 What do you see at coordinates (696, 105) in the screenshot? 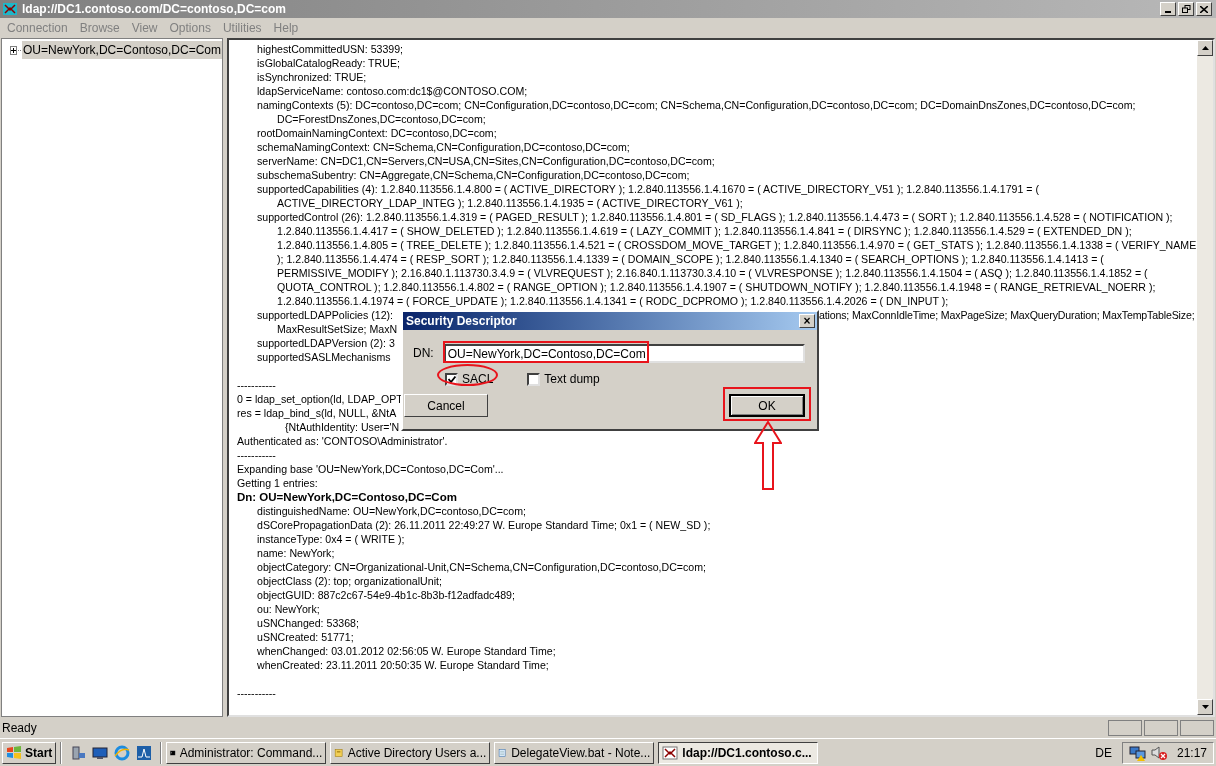
I see `output-line: namingContexts (5): DC=contoso,DC=com; CN=Configuration,DC=contoso,DC=com; CN=Schema,CN=Configuration,DC=contoso,DC=com; DC=DomainDnsZones,DC=contoso,DC=com;` at bounding box center [696, 105].